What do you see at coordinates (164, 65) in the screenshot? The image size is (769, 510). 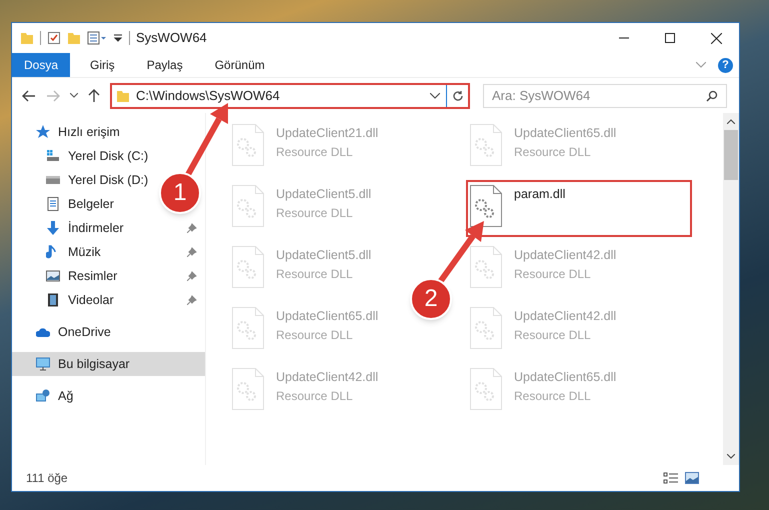 I see `ribbon-tab: Paylaş` at bounding box center [164, 65].